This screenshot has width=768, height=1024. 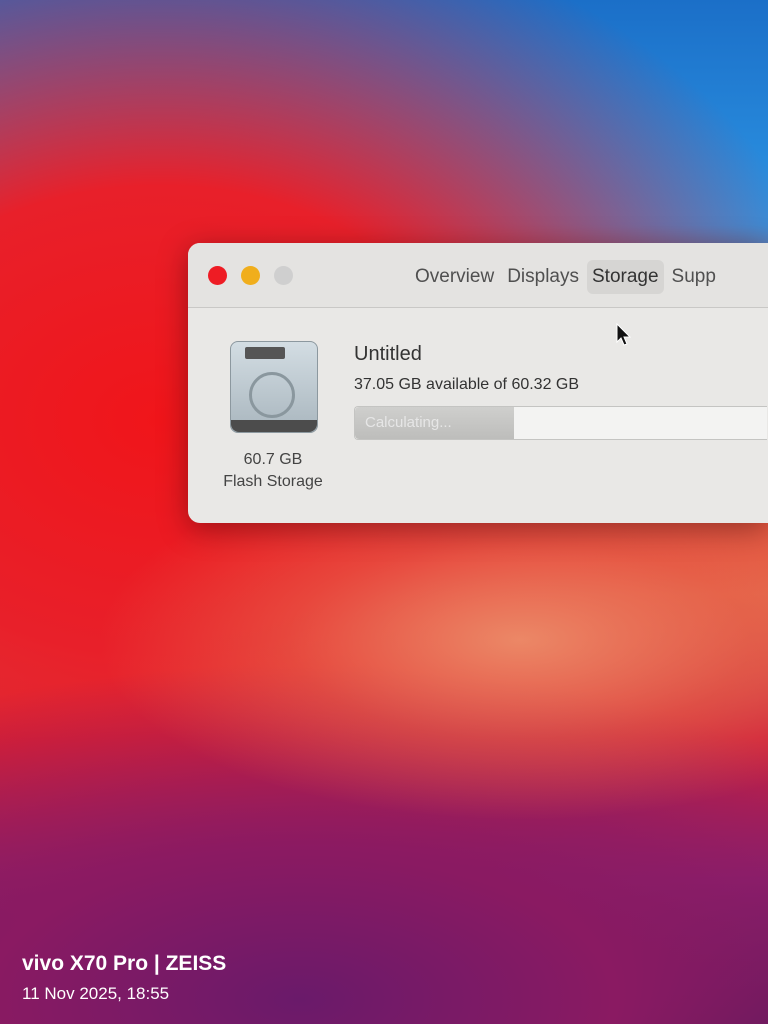 What do you see at coordinates (250, 275) in the screenshot?
I see `minimize-button` at bounding box center [250, 275].